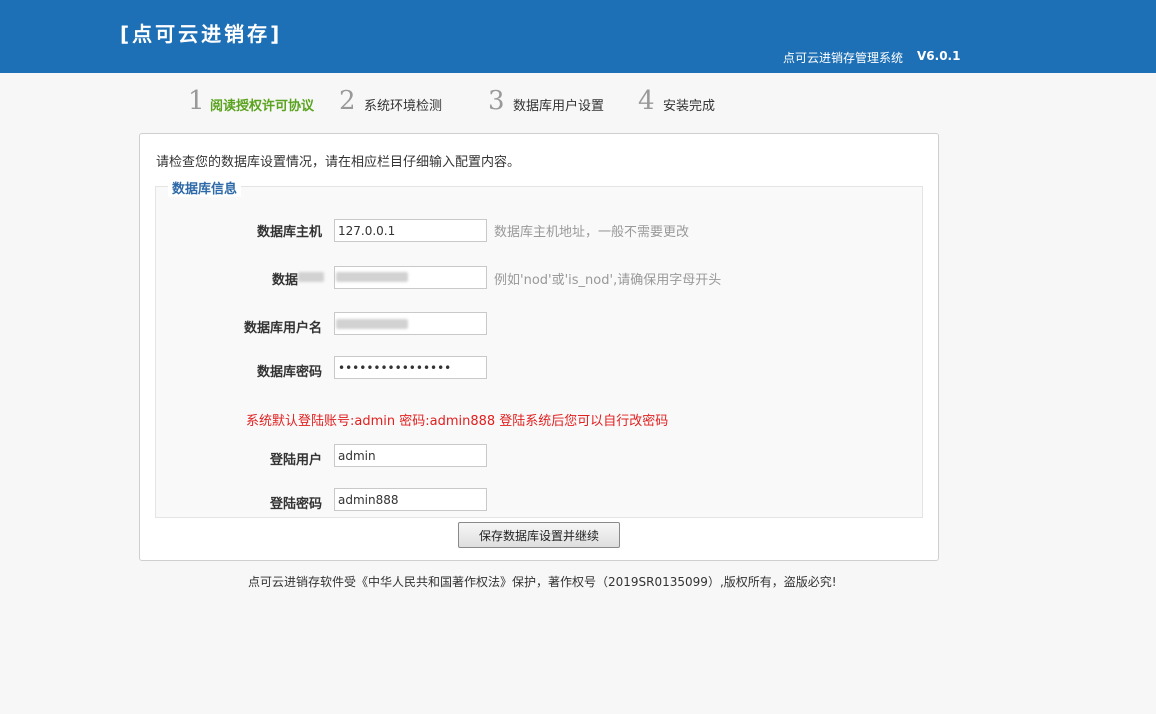  What do you see at coordinates (289, 372) in the screenshot?
I see `db-pass-label: 数据库密码` at bounding box center [289, 372].